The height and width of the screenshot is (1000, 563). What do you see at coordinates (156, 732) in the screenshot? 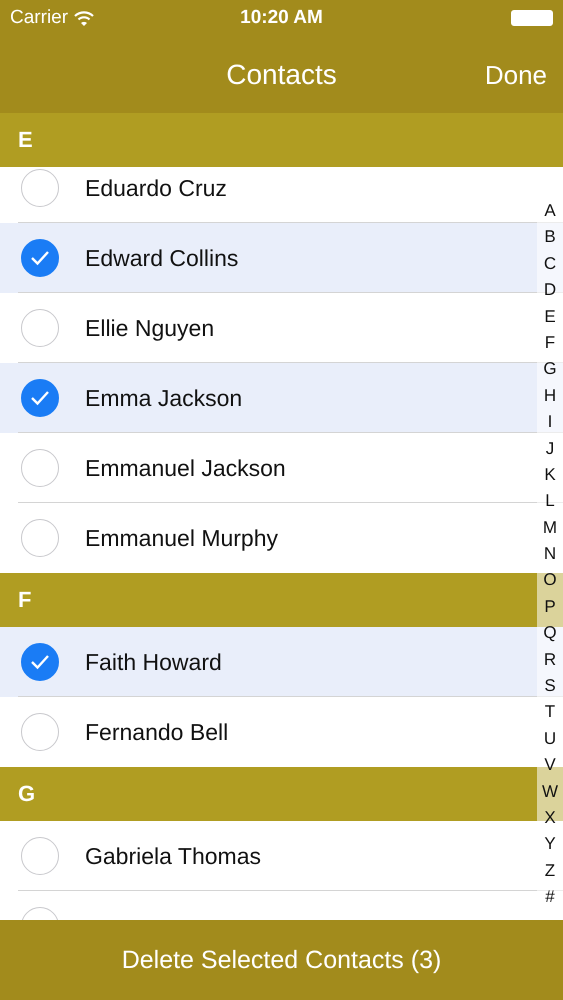
I see `contact-name: Fernando Bell` at bounding box center [156, 732].